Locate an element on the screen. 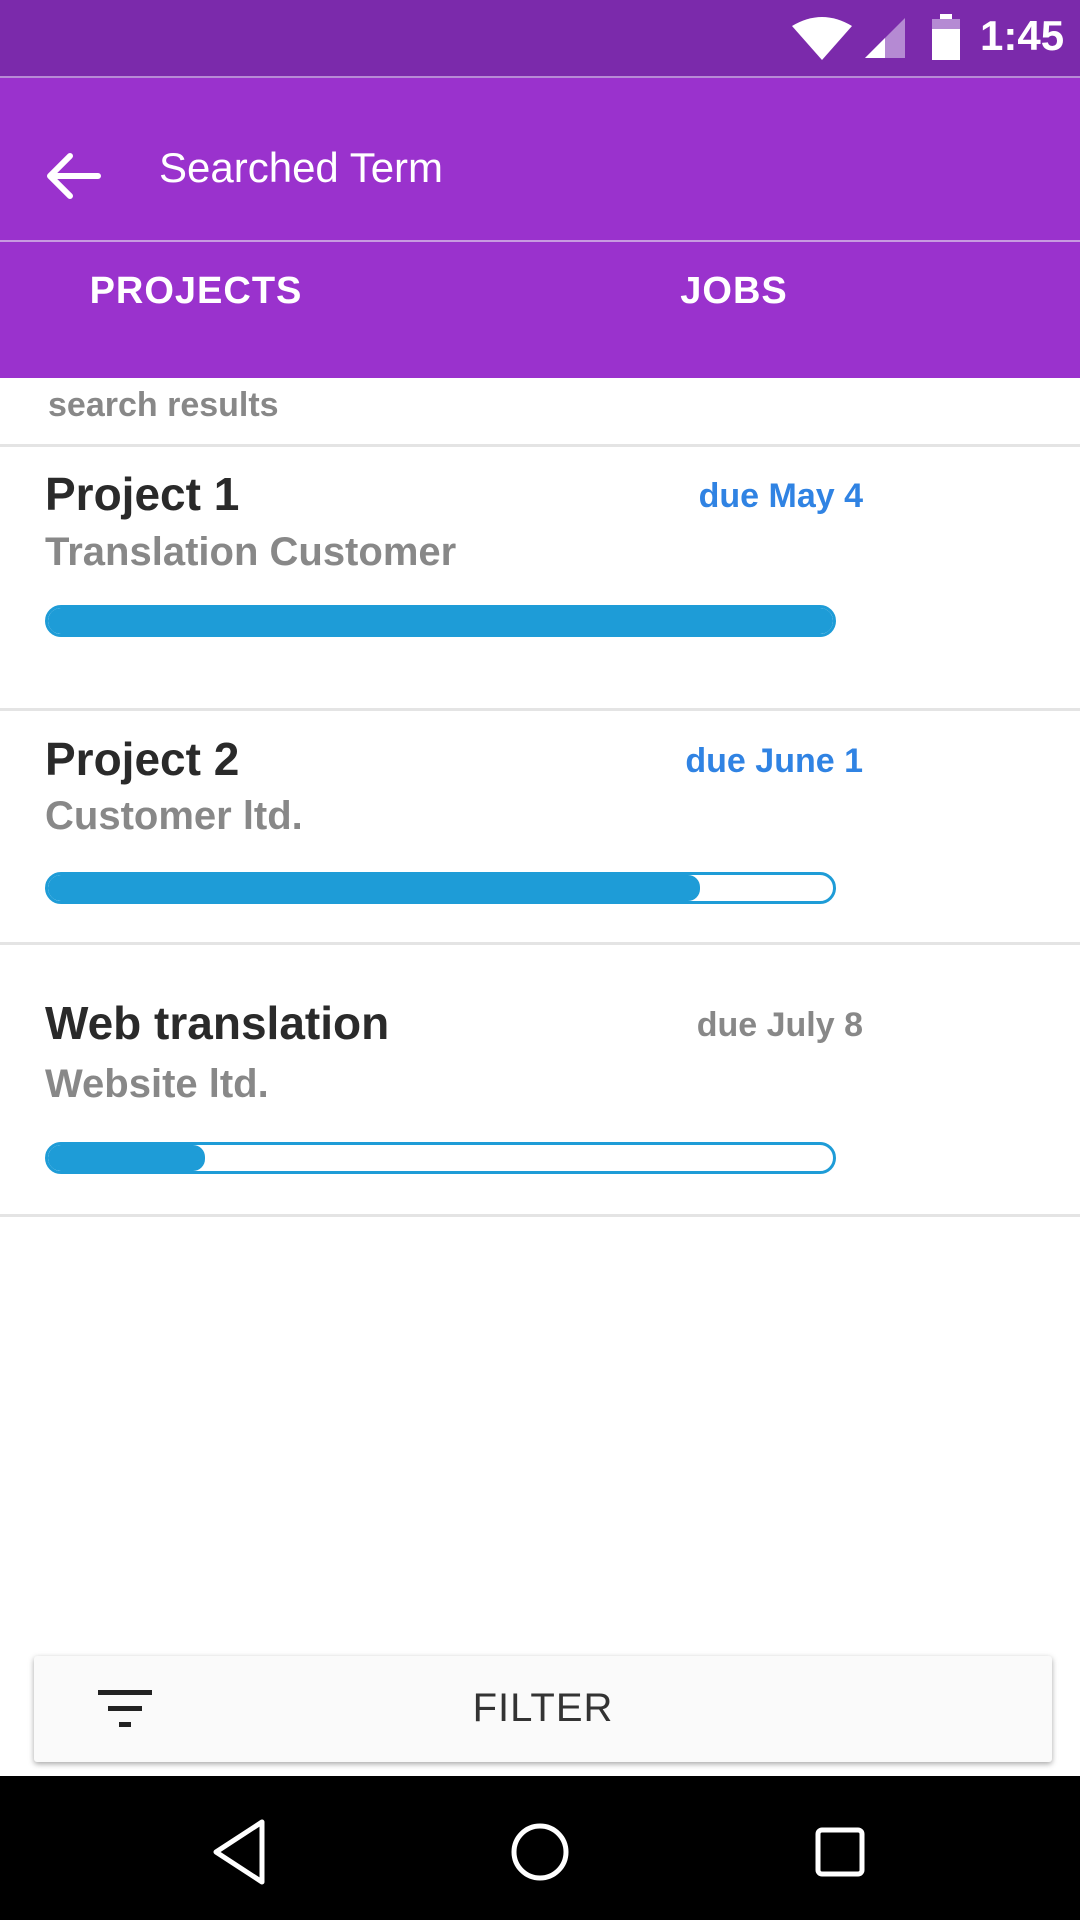 The width and height of the screenshot is (1080, 1920). status-time: 1:45 is located at coordinates (1022, 35).